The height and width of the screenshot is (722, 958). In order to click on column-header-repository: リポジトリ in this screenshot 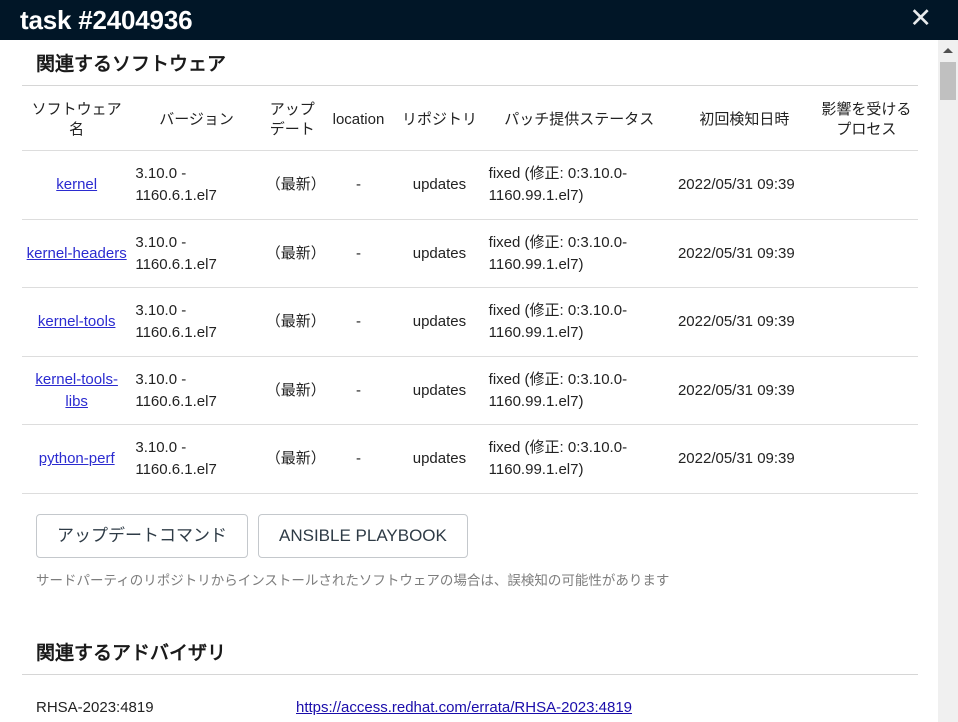, I will do `click(439, 120)`.